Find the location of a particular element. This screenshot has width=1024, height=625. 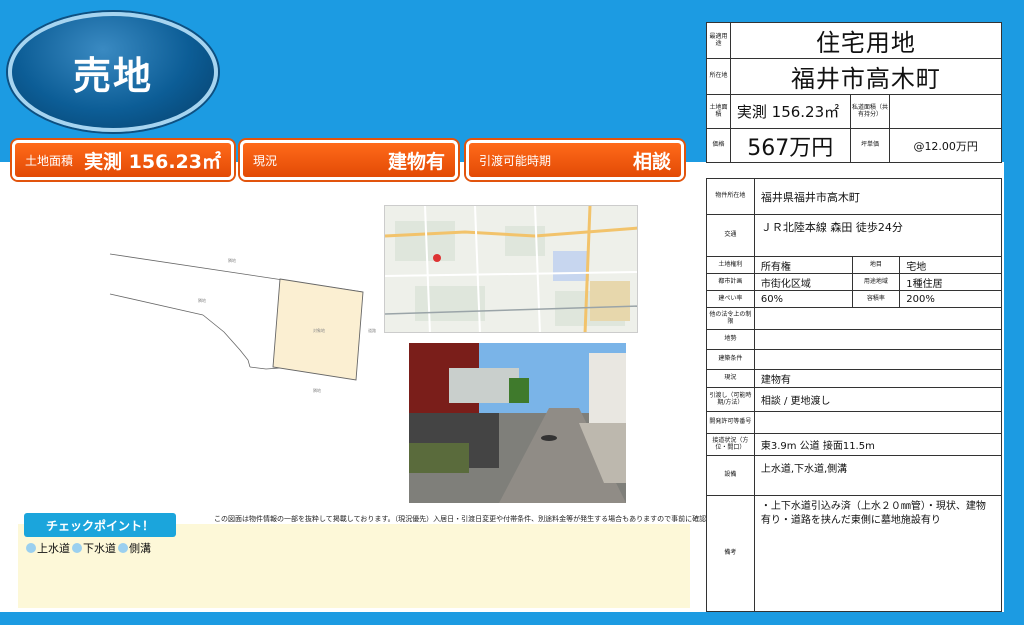

price-label: 価格 is located at coordinates (718, 145).